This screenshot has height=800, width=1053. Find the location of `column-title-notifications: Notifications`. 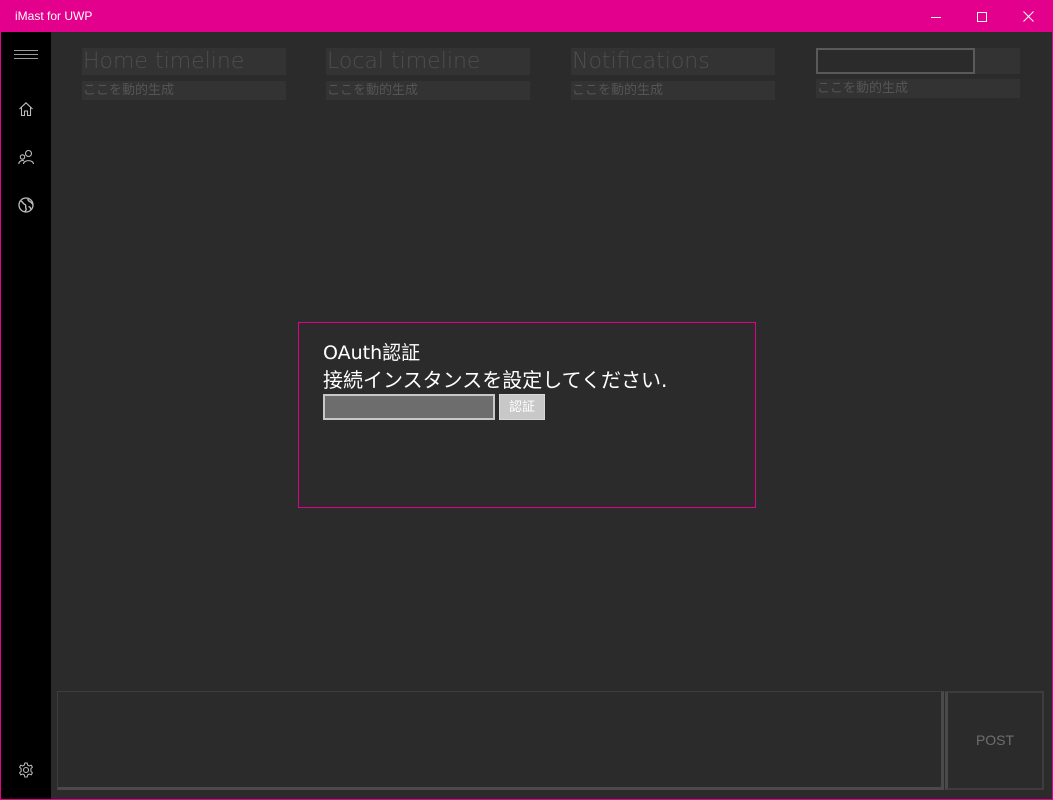

column-title-notifications: Notifications is located at coordinates (673, 61).